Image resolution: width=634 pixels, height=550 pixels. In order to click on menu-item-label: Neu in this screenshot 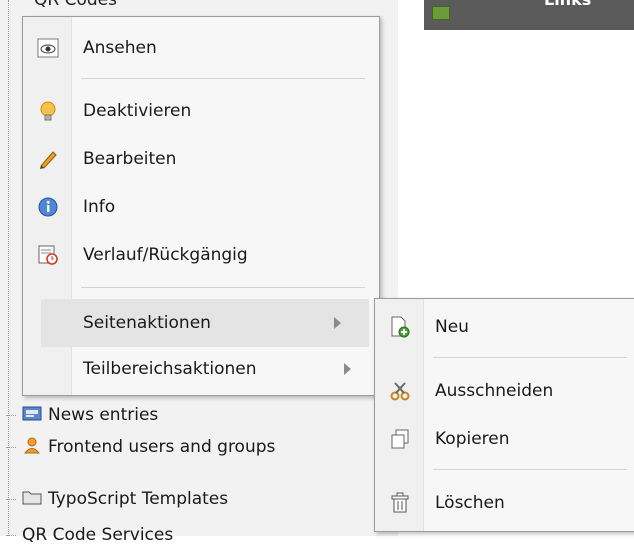, I will do `click(452, 327)`.